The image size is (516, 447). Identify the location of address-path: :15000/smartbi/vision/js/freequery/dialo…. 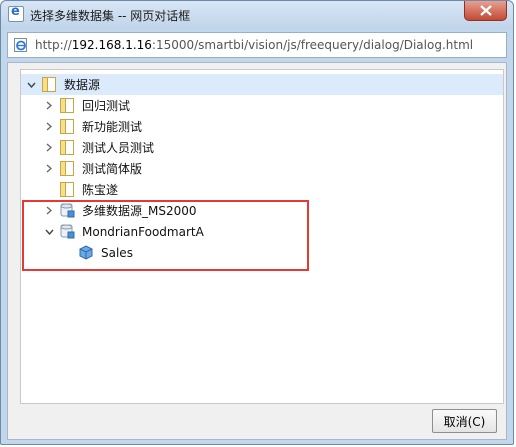
(312, 45).